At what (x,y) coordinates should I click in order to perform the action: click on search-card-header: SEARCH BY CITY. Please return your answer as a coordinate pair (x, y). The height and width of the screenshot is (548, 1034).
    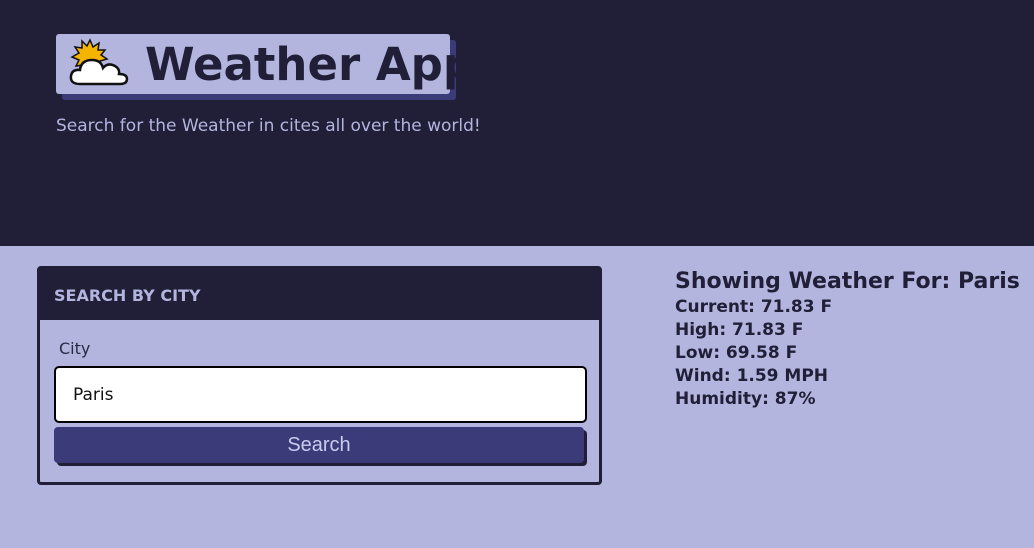
    Looking at the image, I should click on (319, 294).